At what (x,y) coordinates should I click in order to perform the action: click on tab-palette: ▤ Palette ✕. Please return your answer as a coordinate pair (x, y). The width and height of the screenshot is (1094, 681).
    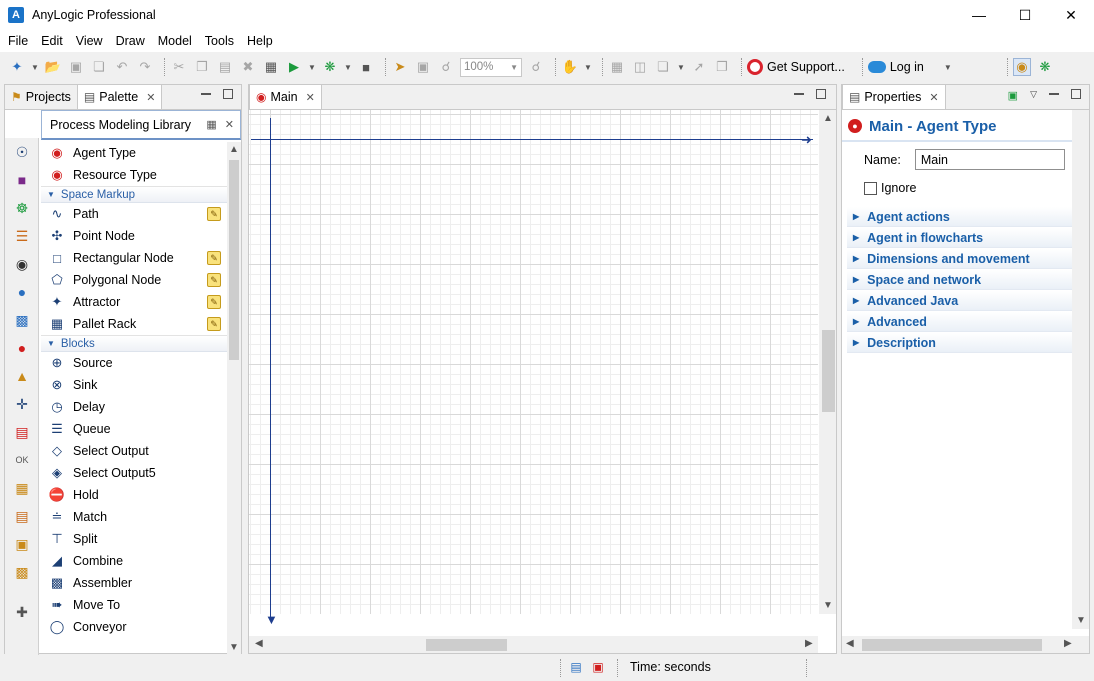
    Looking at the image, I should click on (119, 96).